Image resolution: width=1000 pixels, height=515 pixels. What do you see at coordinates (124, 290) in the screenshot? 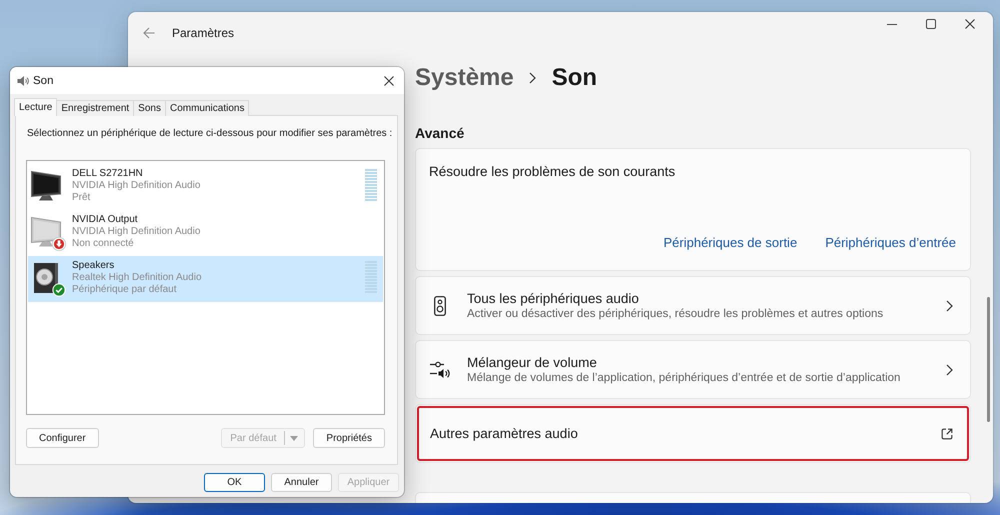
I see `device-status: Périphérique par défaut` at bounding box center [124, 290].